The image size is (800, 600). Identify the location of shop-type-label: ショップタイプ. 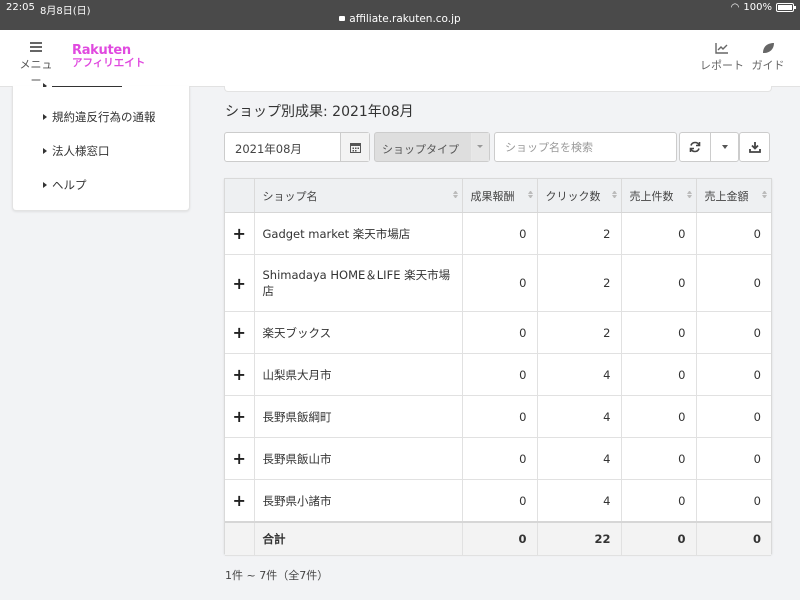
(420, 149).